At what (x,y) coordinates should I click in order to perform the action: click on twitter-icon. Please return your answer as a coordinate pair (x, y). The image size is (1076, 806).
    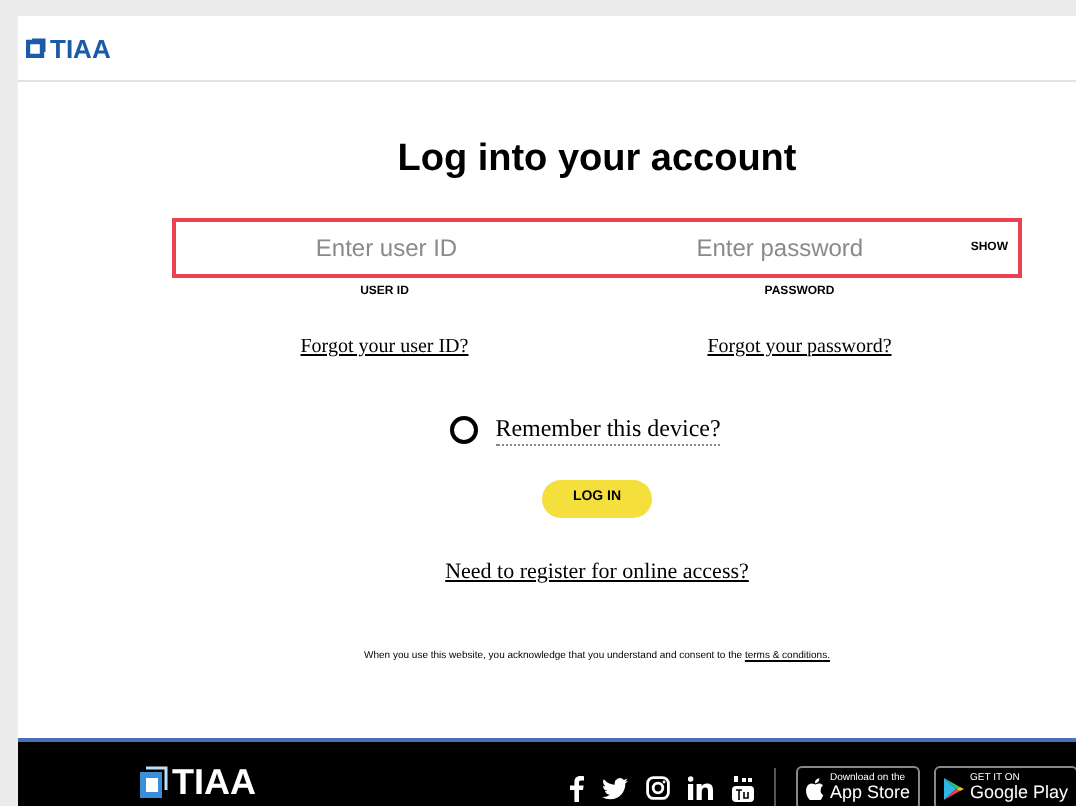
    Looking at the image, I should click on (615, 788).